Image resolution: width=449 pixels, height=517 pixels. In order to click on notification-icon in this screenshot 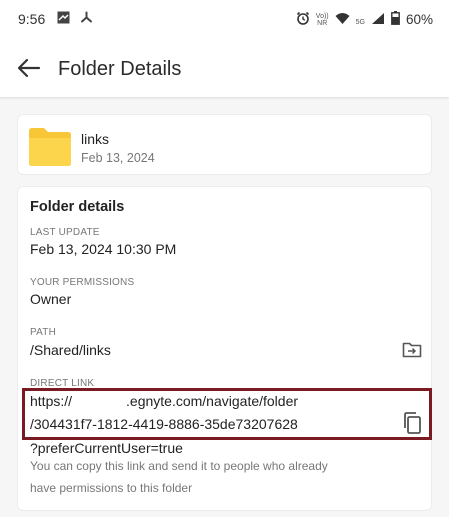, I will do `click(63, 20)`.